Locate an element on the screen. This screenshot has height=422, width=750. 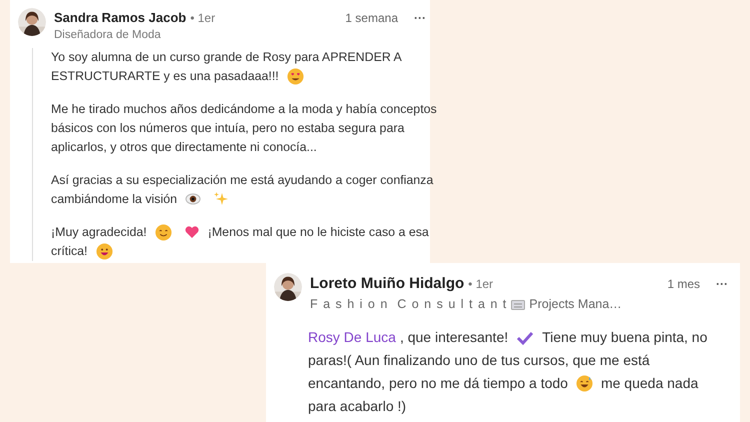
heart-icon is located at coordinates (192, 232).